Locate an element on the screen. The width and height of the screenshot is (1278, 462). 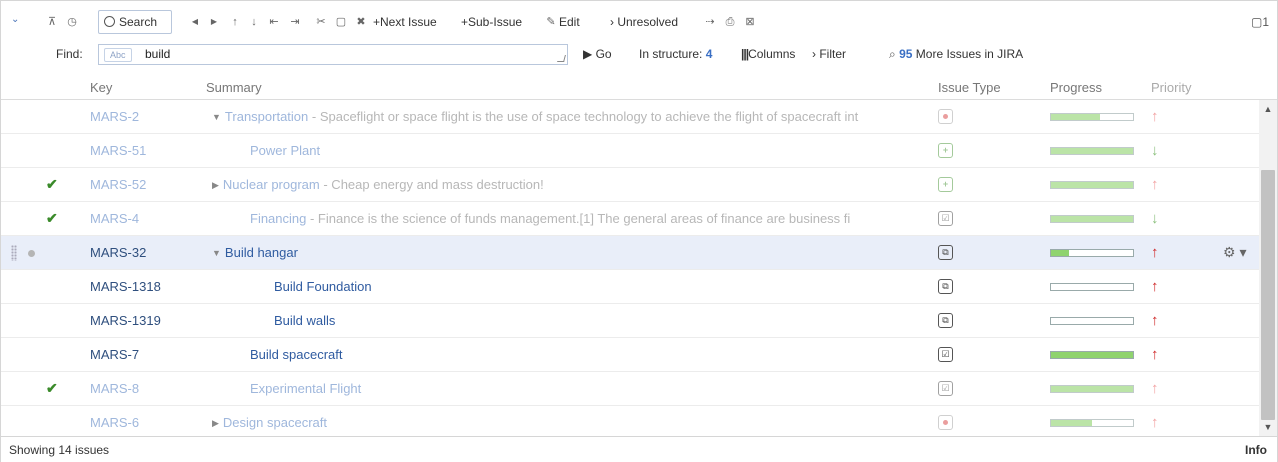
table-row: MARS-7 Build spacecraft ☑ ↑ is located at coordinates (630, 355).